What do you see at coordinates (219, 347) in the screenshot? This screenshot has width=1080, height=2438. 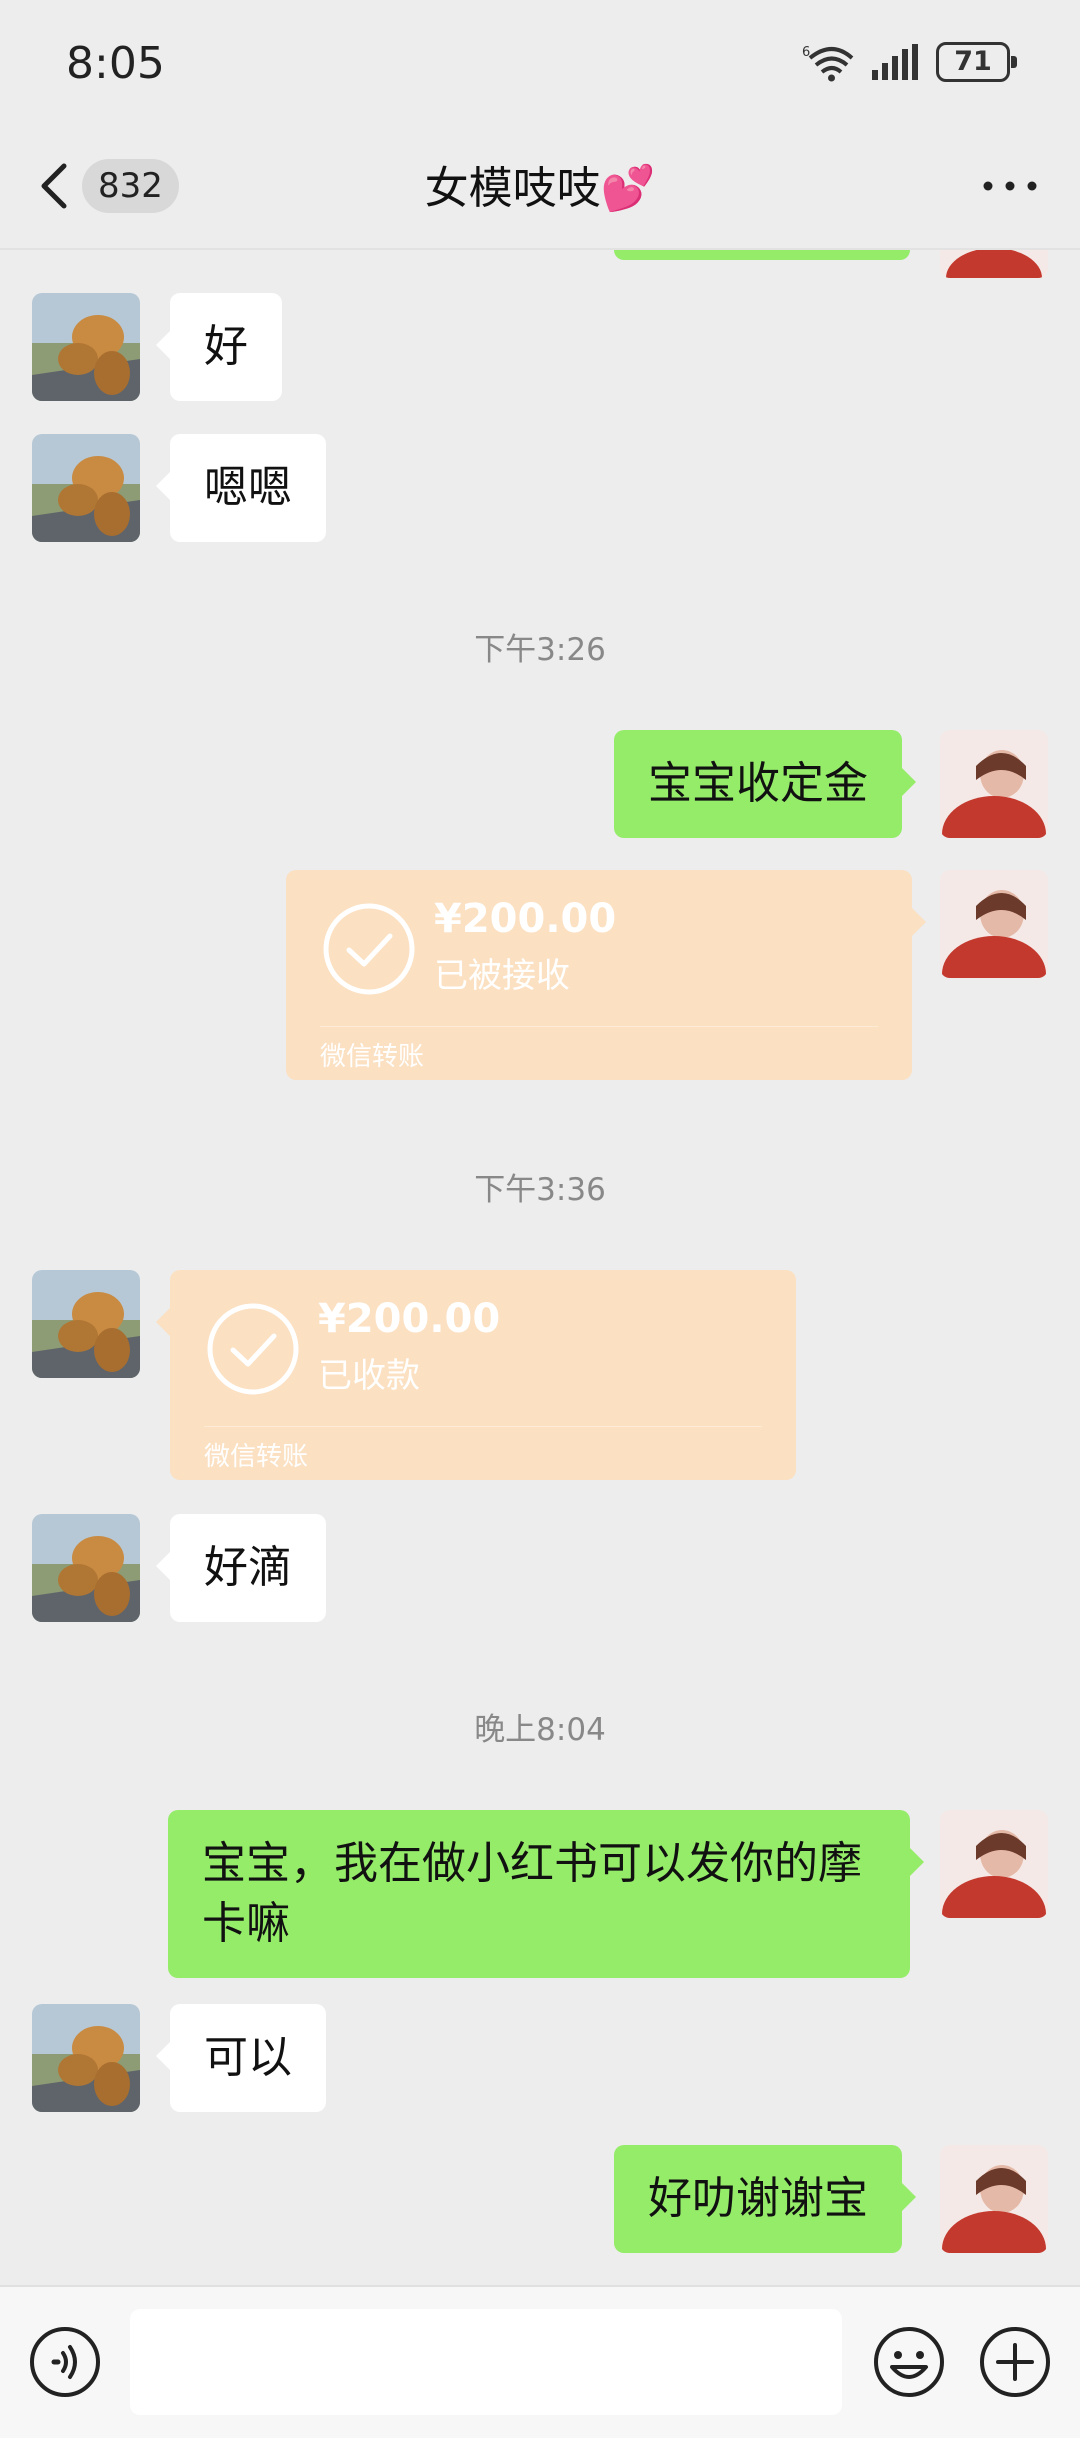 I see `message-bubble-received: 好` at bounding box center [219, 347].